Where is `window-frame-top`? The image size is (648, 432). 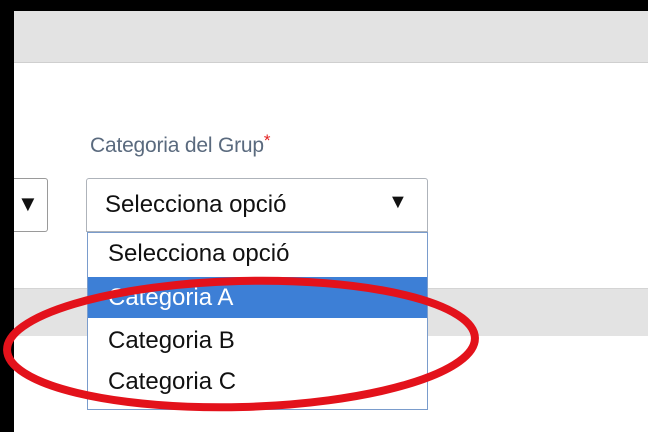
window-frame-top is located at coordinates (324, 5).